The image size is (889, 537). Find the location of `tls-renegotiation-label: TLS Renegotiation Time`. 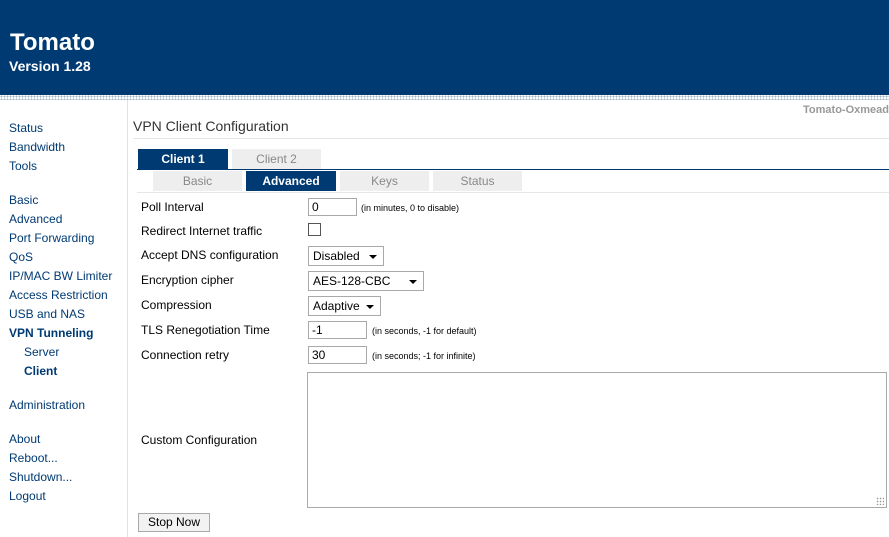

tls-renegotiation-label: TLS Renegotiation Time is located at coordinates (205, 330).